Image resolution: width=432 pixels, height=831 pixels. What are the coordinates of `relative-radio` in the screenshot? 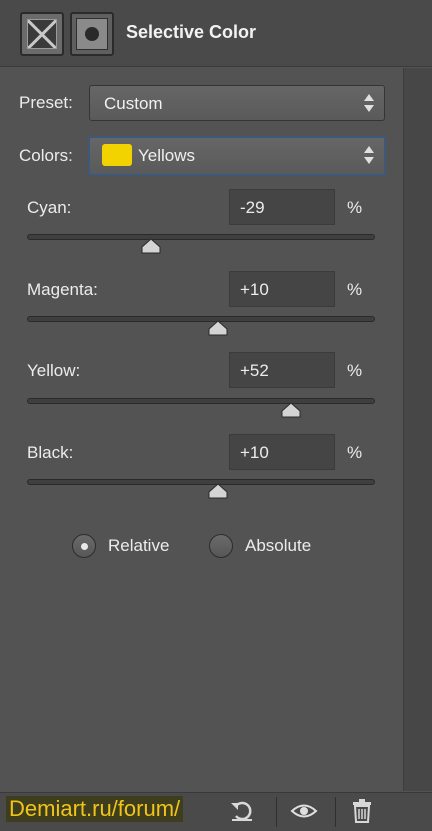 It's located at (84, 546).